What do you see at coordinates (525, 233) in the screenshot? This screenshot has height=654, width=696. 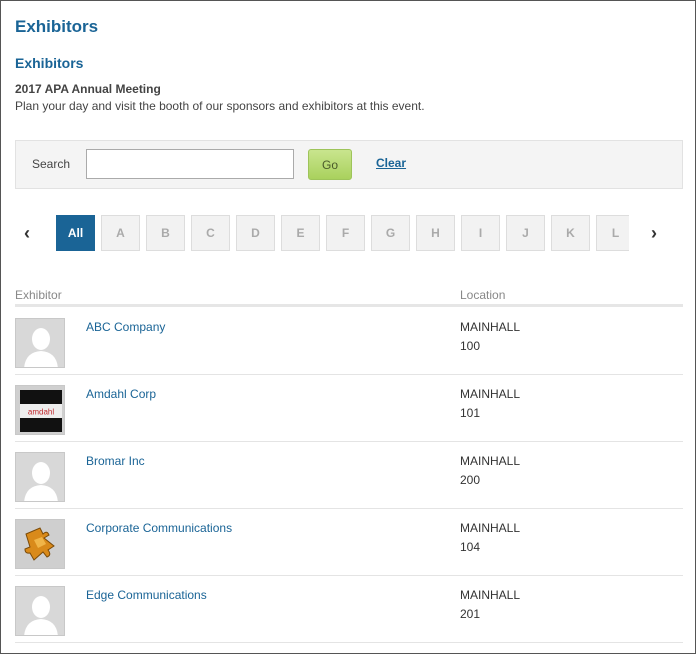 I see `letter-filter-j: J` at bounding box center [525, 233].